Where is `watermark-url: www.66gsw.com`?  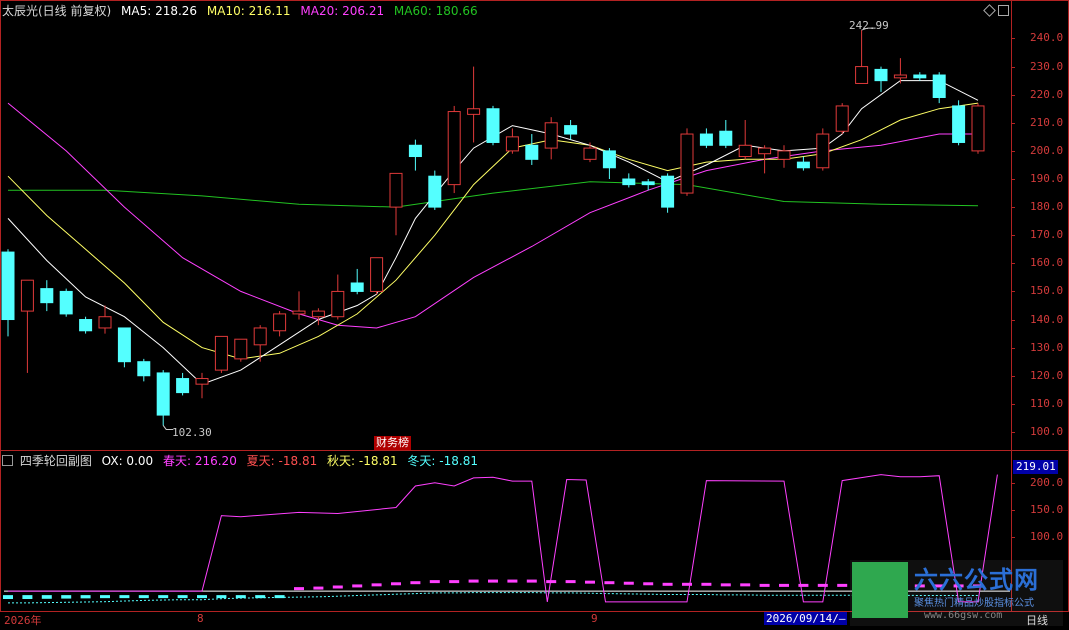
watermark-url: www.66gsw.com is located at coordinates (963, 615).